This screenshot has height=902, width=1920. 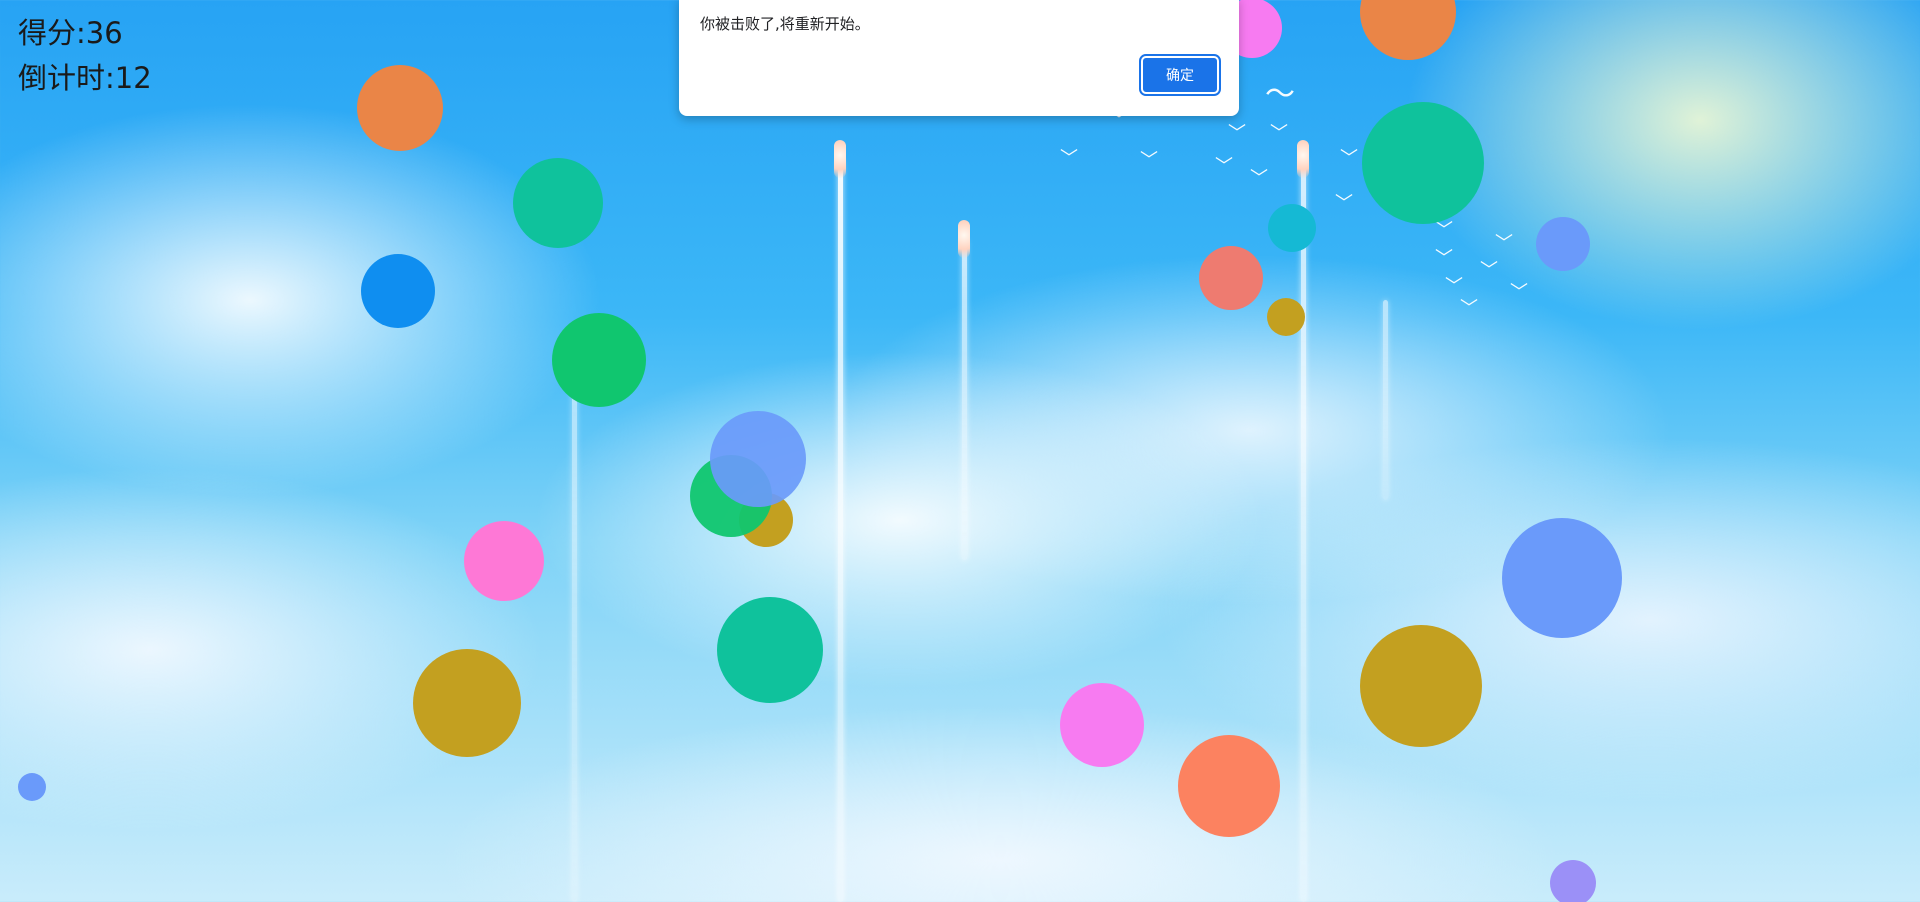 What do you see at coordinates (785, 24) in the screenshot?
I see `alert-message: 你被击败了,将重新开始。` at bounding box center [785, 24].